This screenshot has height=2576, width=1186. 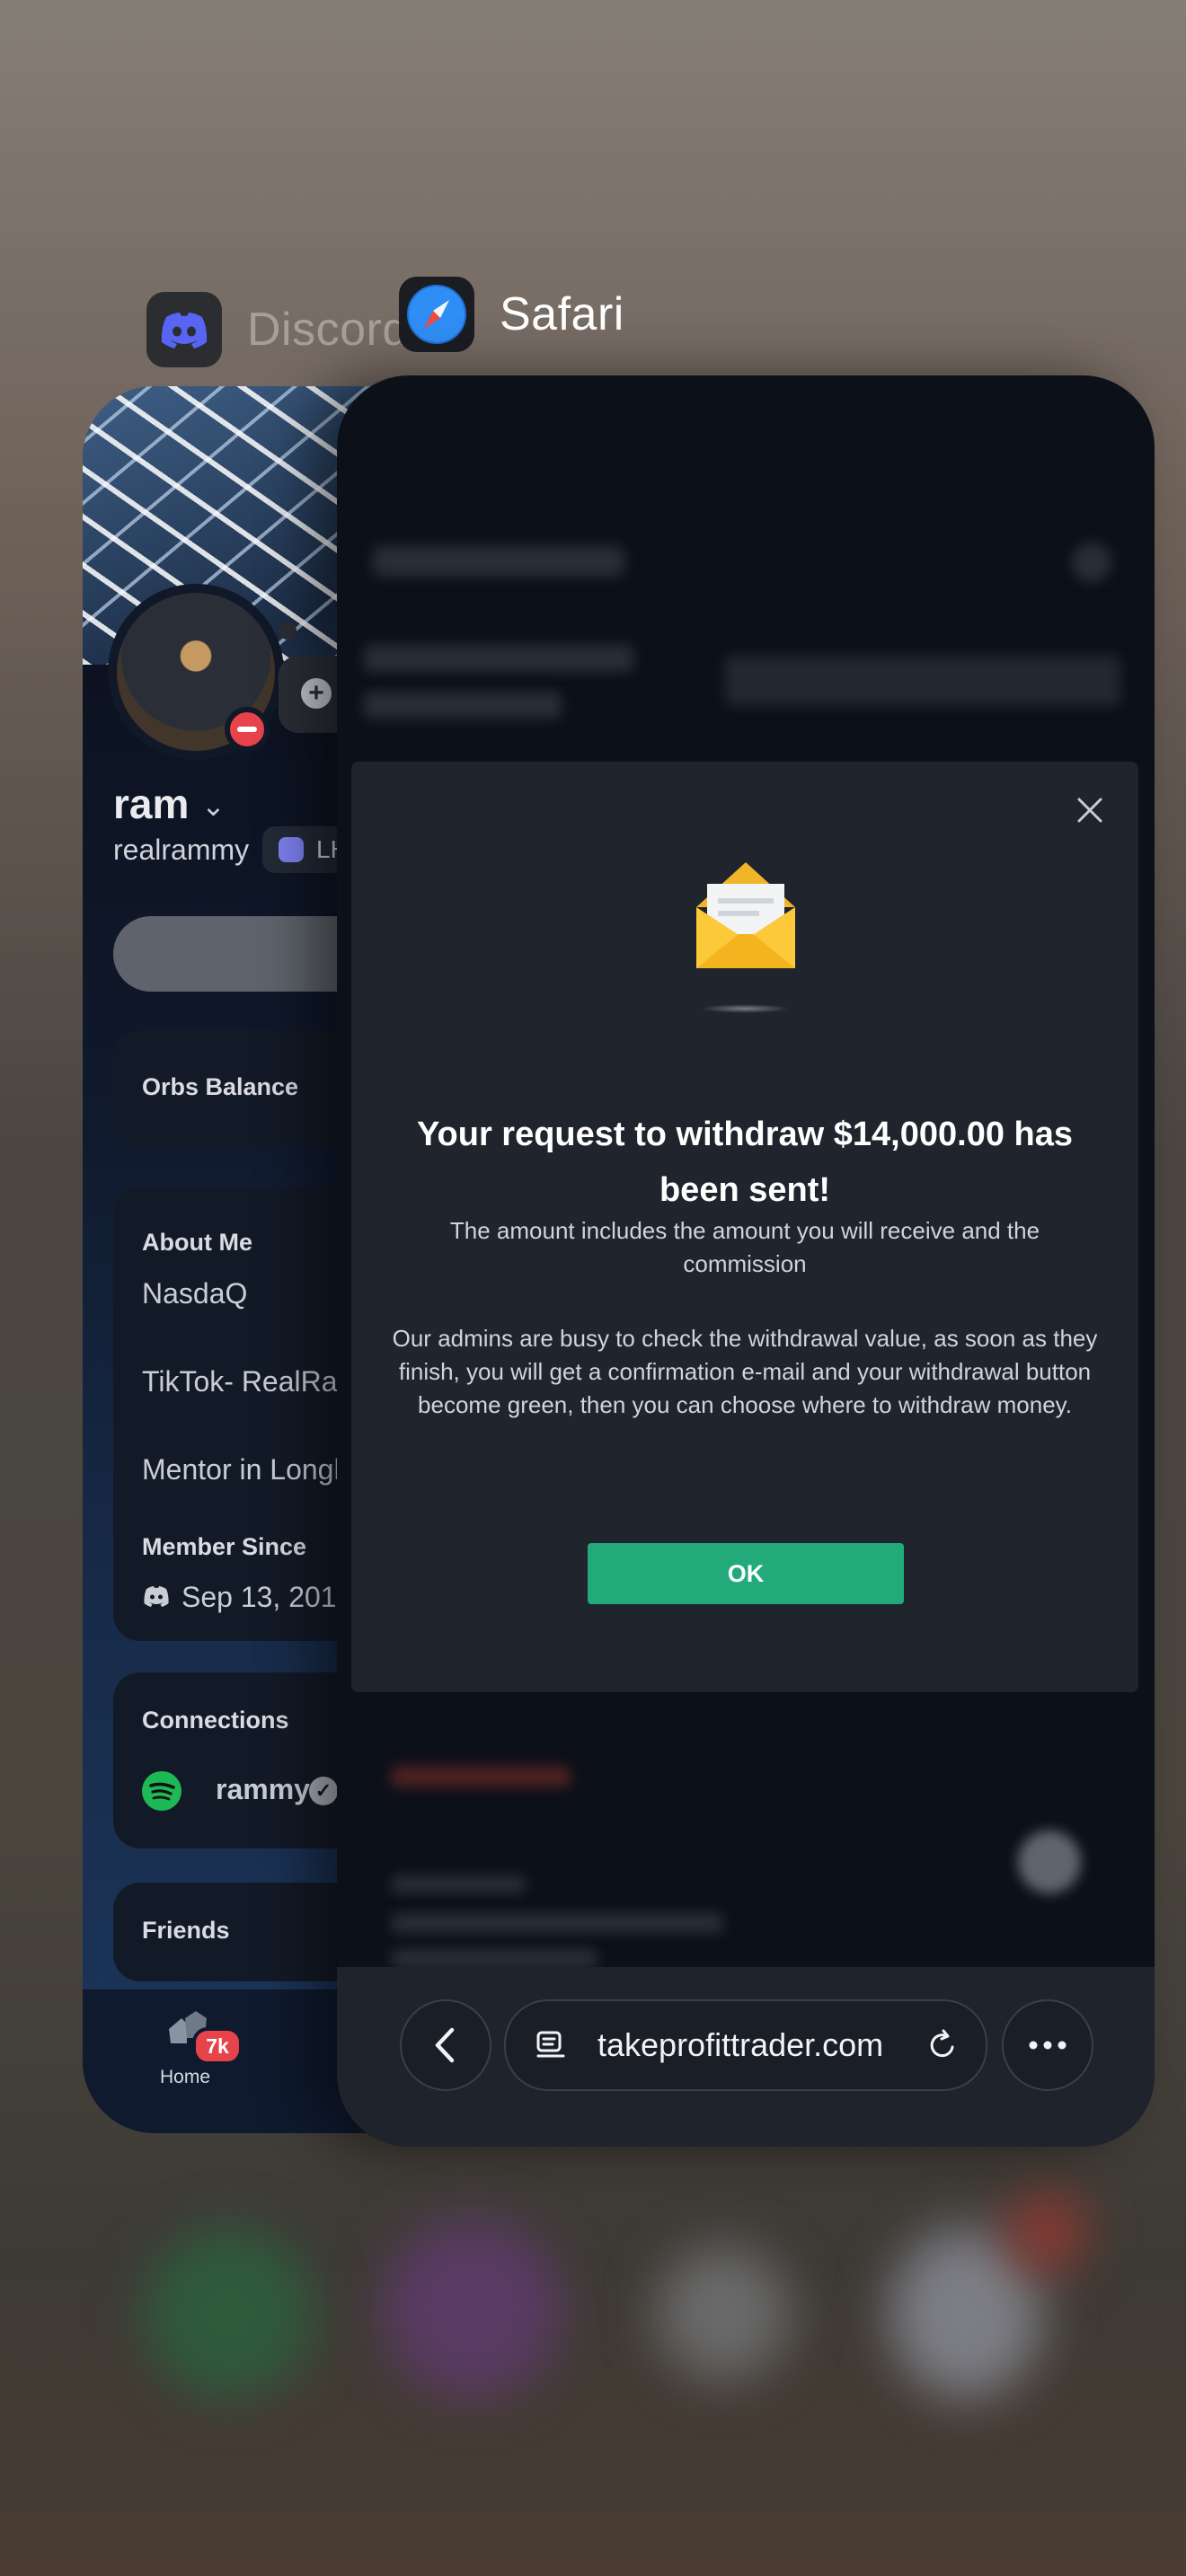 What do you see at coordinates (745, 915) in the screenshot?
I see `envelope-icon` at bounding box center [745, 915].